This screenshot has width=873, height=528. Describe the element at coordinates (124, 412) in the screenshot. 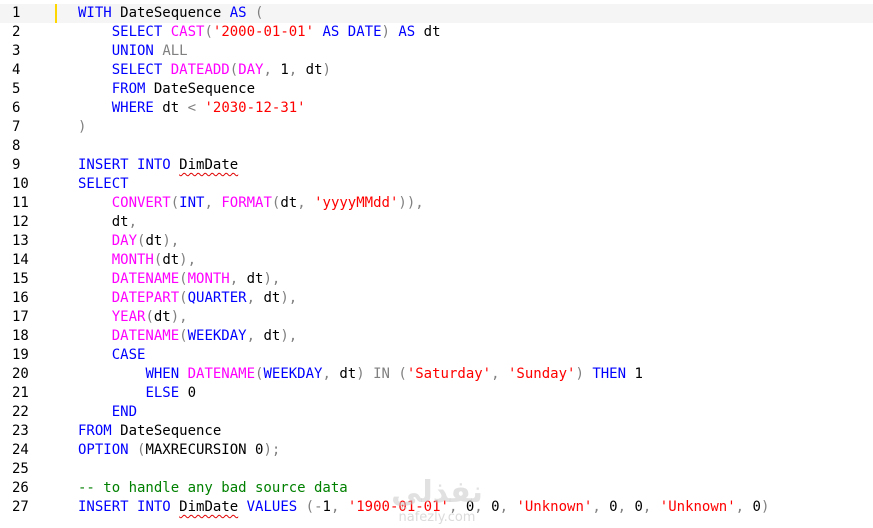

I see `code-token: END` at that location.